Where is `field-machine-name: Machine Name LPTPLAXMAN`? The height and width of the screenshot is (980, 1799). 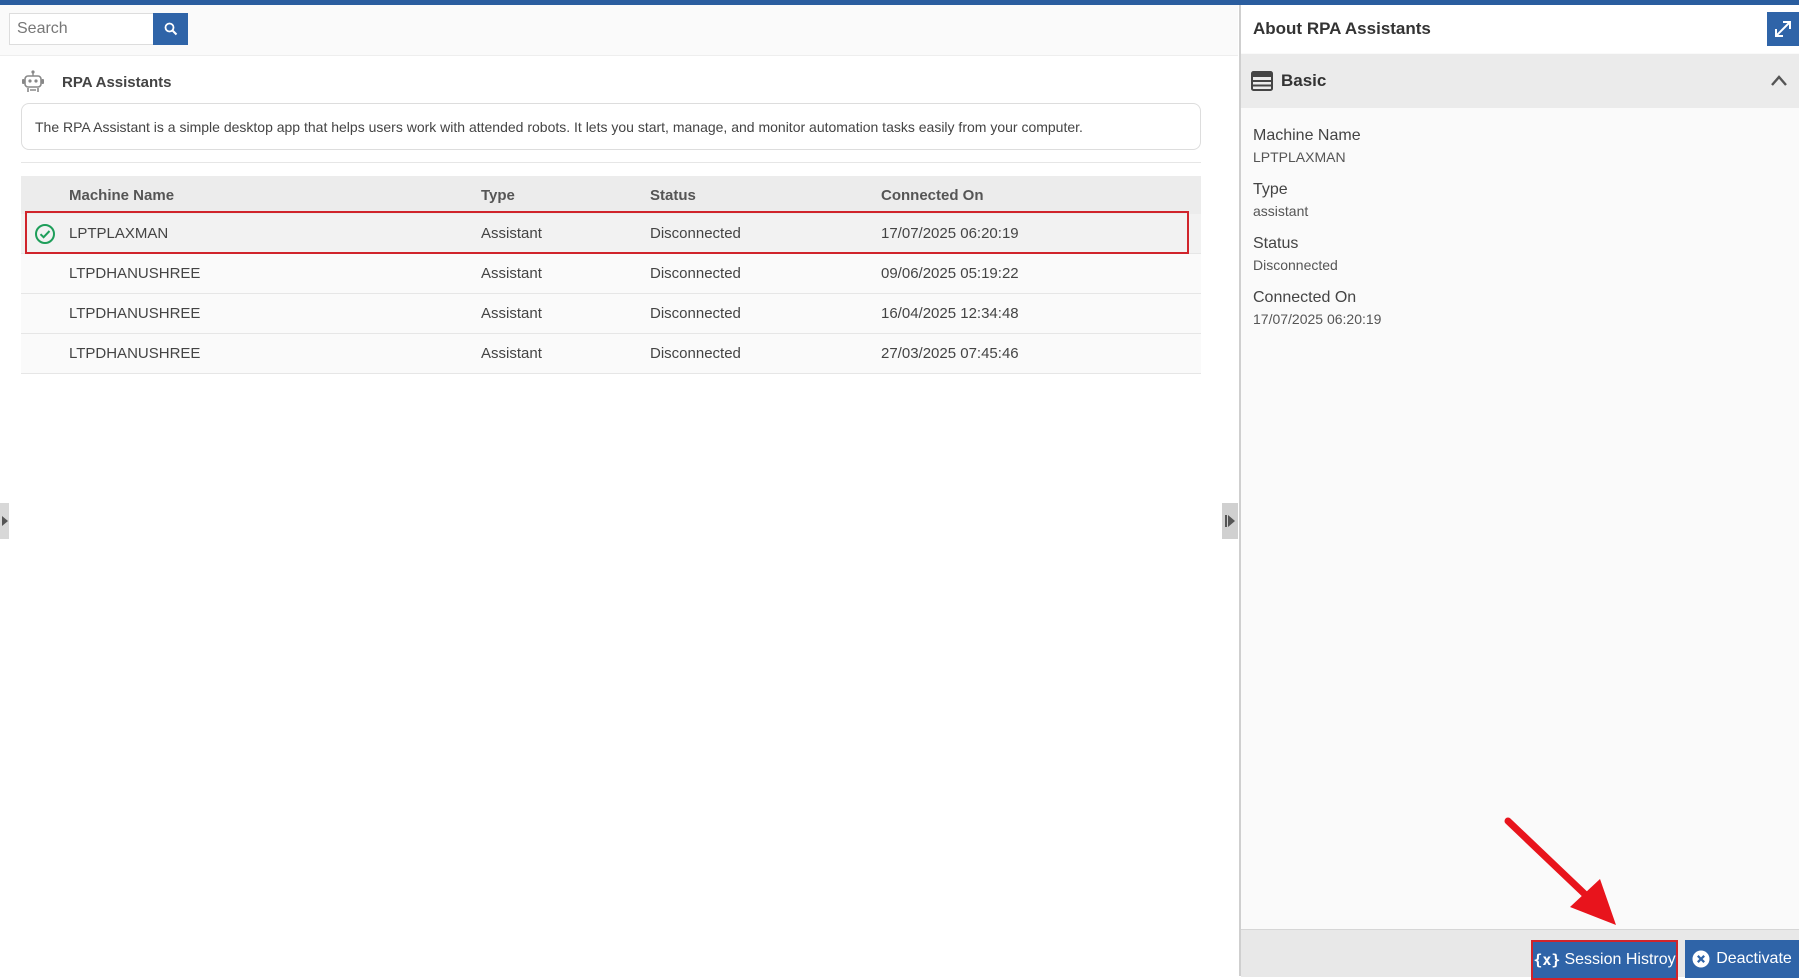
field-machine-name: Machine Name LPTPLAXMAN is located at coordinates (1307, 146).